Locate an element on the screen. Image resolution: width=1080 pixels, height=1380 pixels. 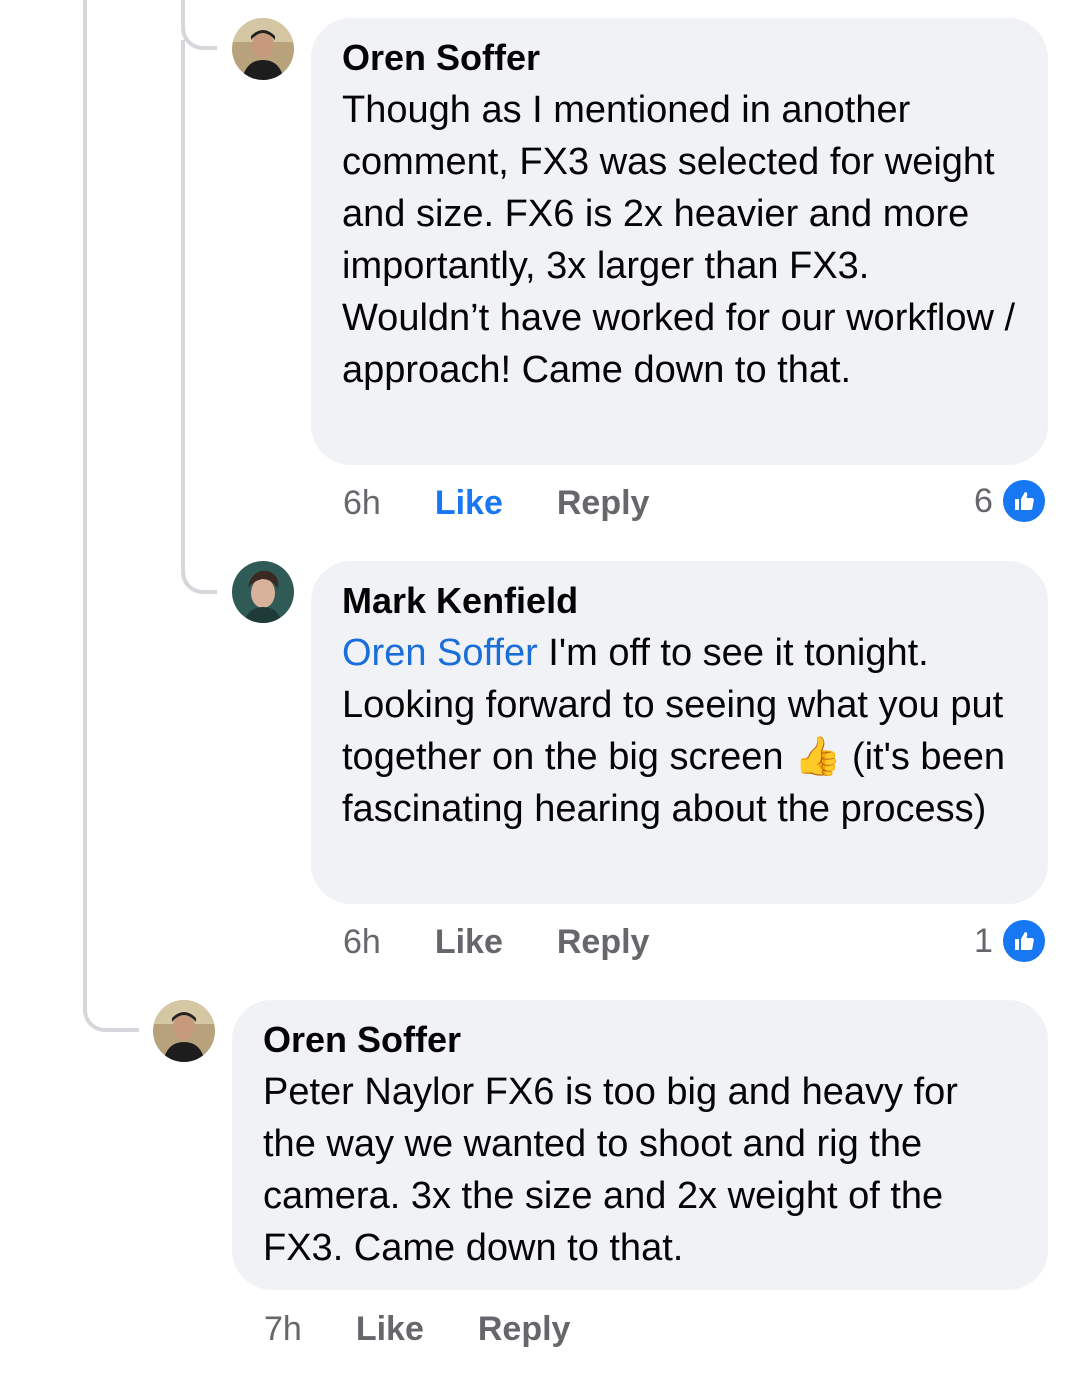
comment-actions: 7h Like Reply is located at coordinates (417, 1329).